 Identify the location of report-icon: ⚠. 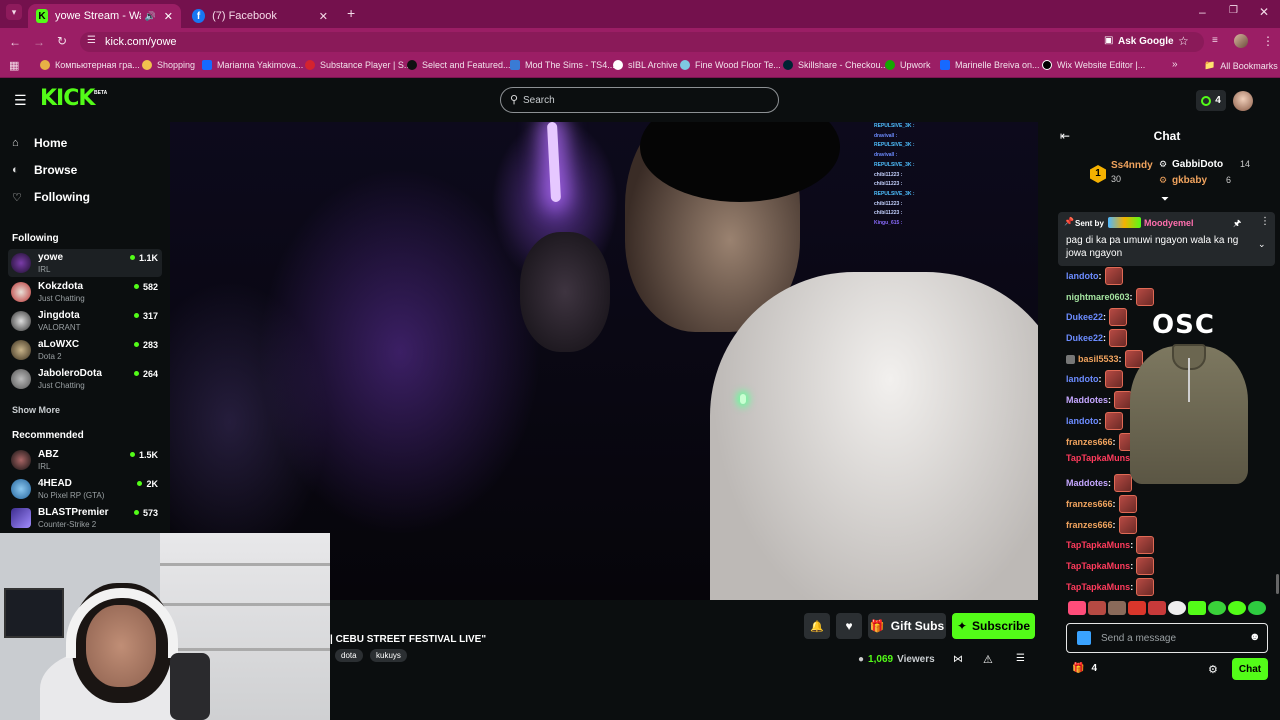
(988, 659).